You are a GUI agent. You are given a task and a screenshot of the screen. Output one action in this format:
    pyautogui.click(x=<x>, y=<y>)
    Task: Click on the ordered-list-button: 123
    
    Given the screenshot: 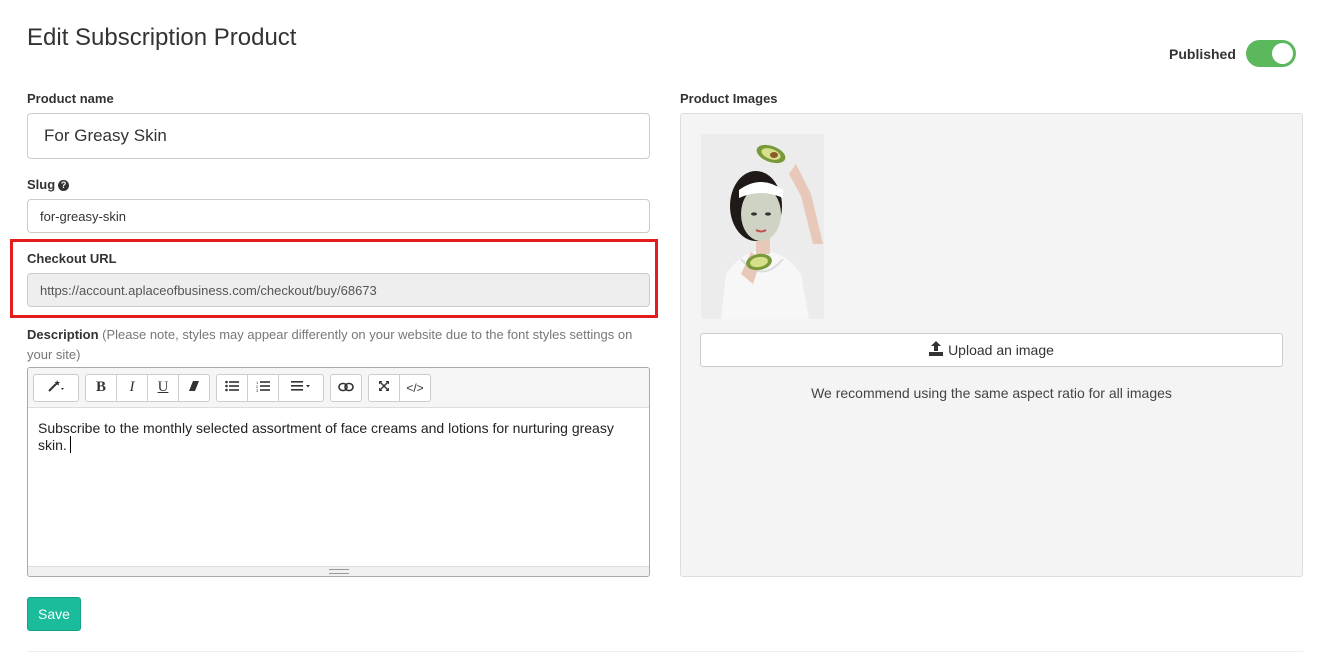 What is the action you would take?
    pyautogui.click(x=263, y=387)
    